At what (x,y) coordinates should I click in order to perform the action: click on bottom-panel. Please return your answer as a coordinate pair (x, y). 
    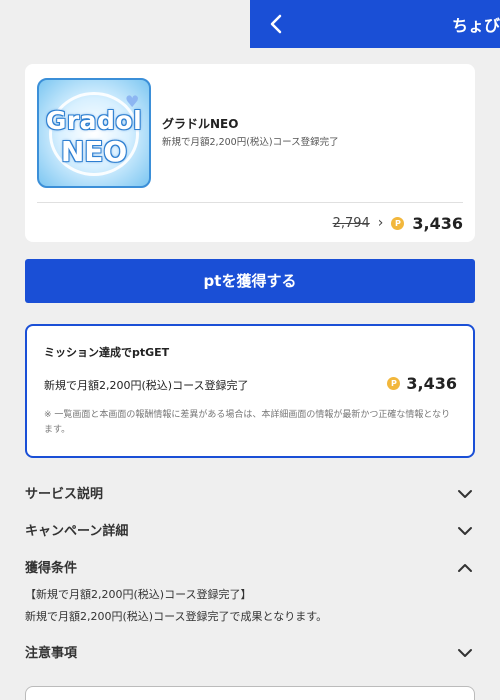
    Looking at the image, I should click on (250, 693).